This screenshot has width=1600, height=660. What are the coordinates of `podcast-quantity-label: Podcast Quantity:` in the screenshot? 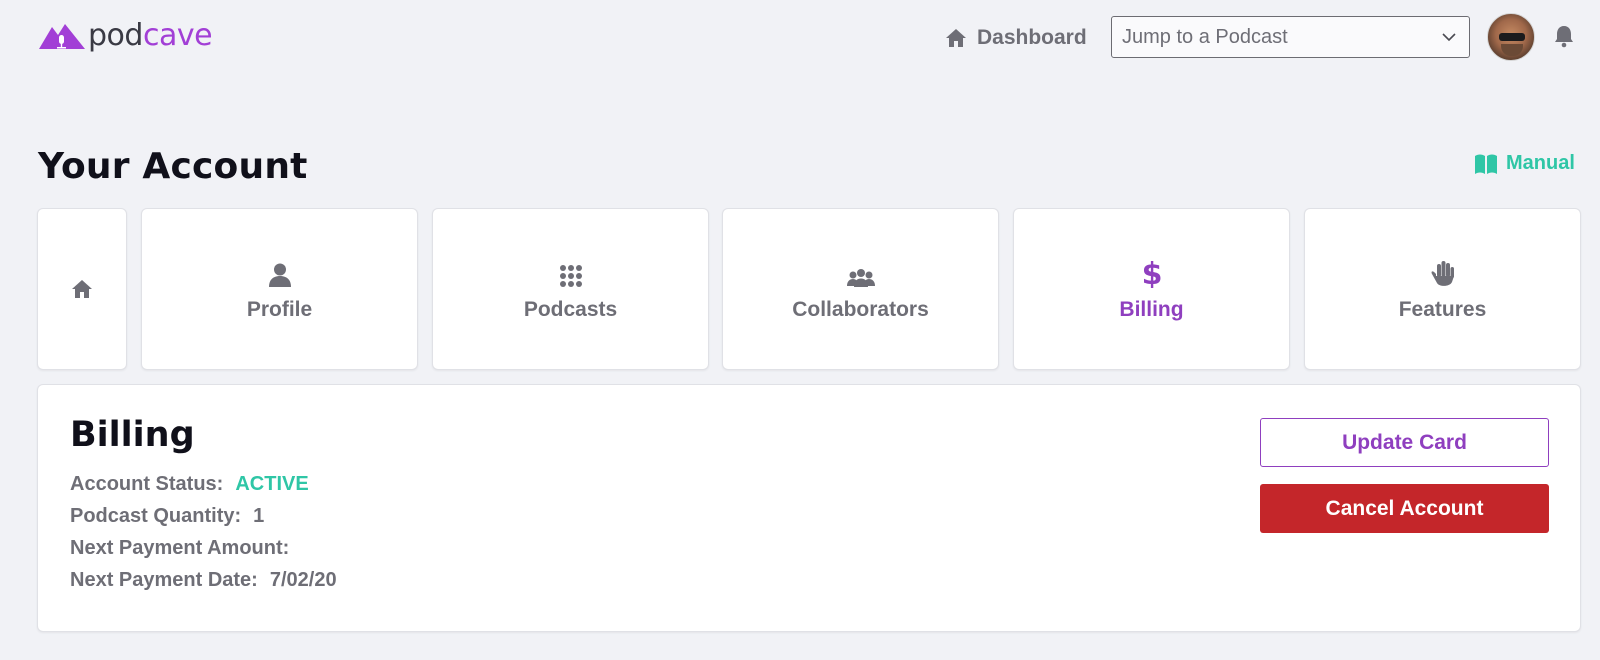 It's located at (156, 516).